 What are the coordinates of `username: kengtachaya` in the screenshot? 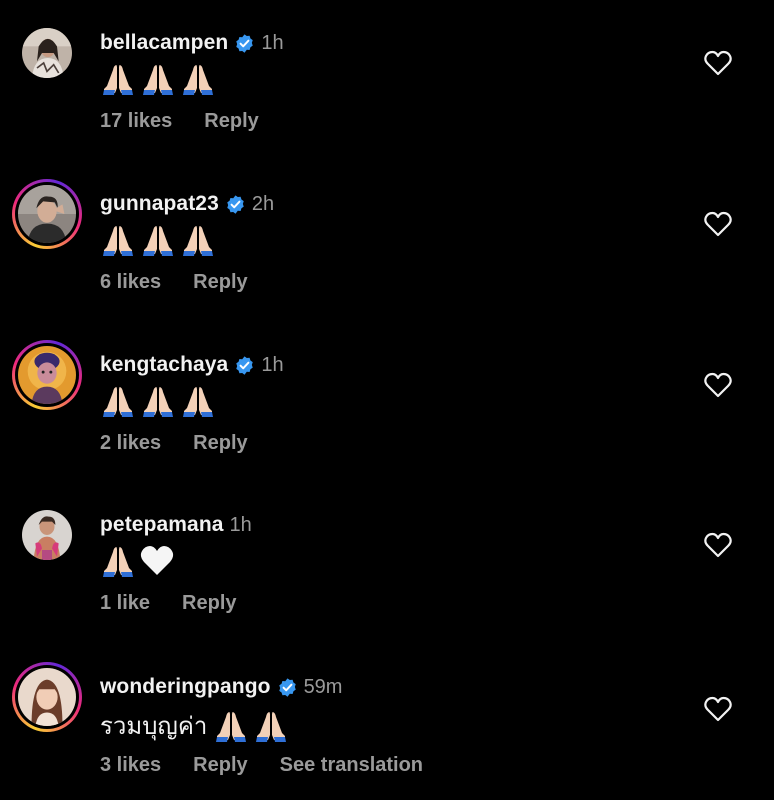 It's located at (164, 365).